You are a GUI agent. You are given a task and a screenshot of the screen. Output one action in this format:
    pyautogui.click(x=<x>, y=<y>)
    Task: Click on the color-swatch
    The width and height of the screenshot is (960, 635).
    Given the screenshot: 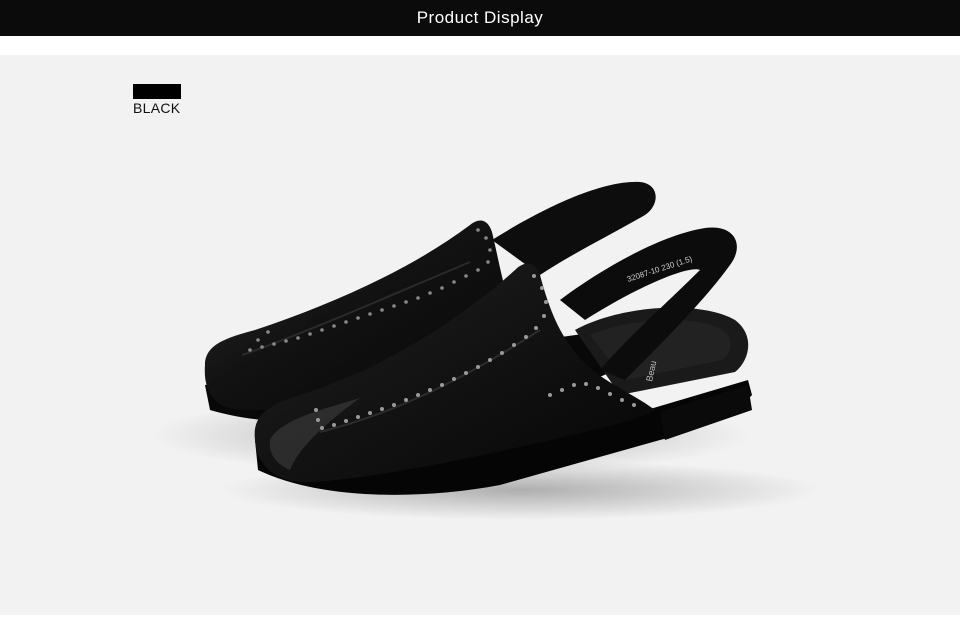 What is the action you would take?
    pyautogui.click(x=157, y=91)
    